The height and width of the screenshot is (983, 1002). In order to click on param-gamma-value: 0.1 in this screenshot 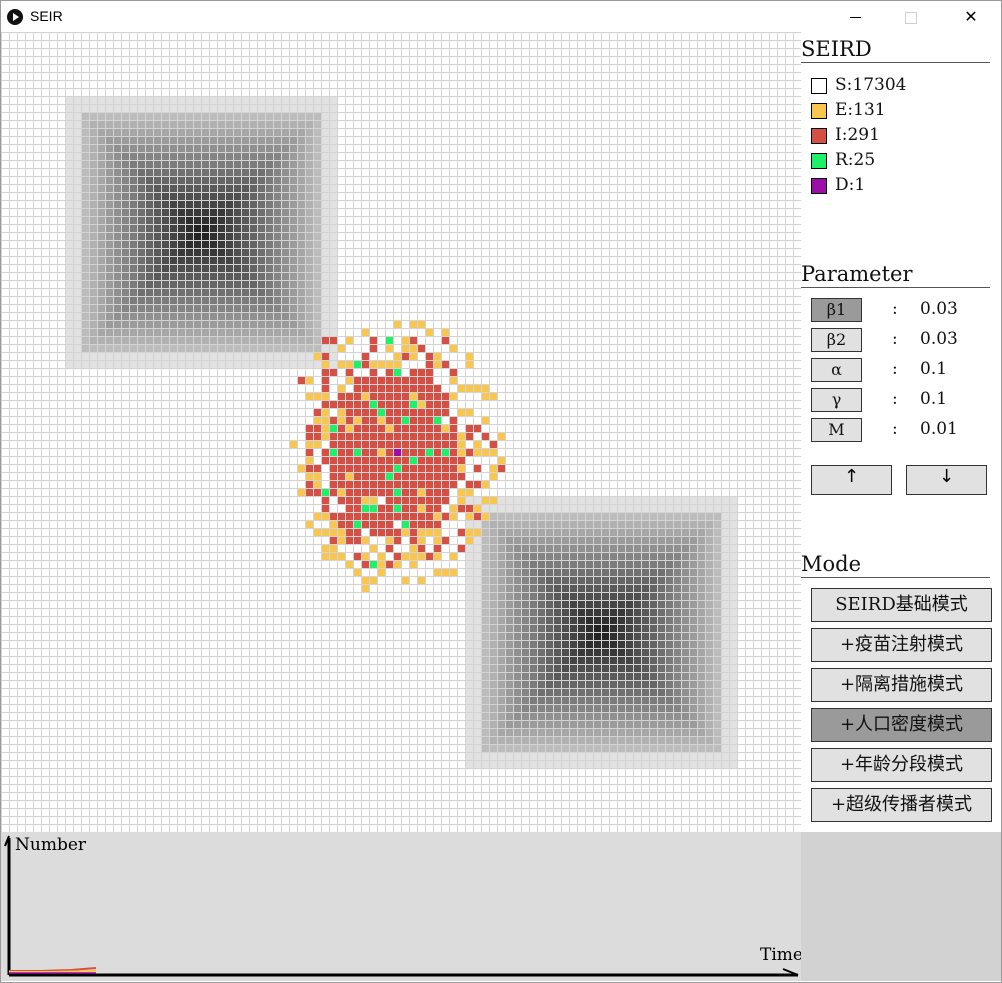, I will do `click(934, 399)`.